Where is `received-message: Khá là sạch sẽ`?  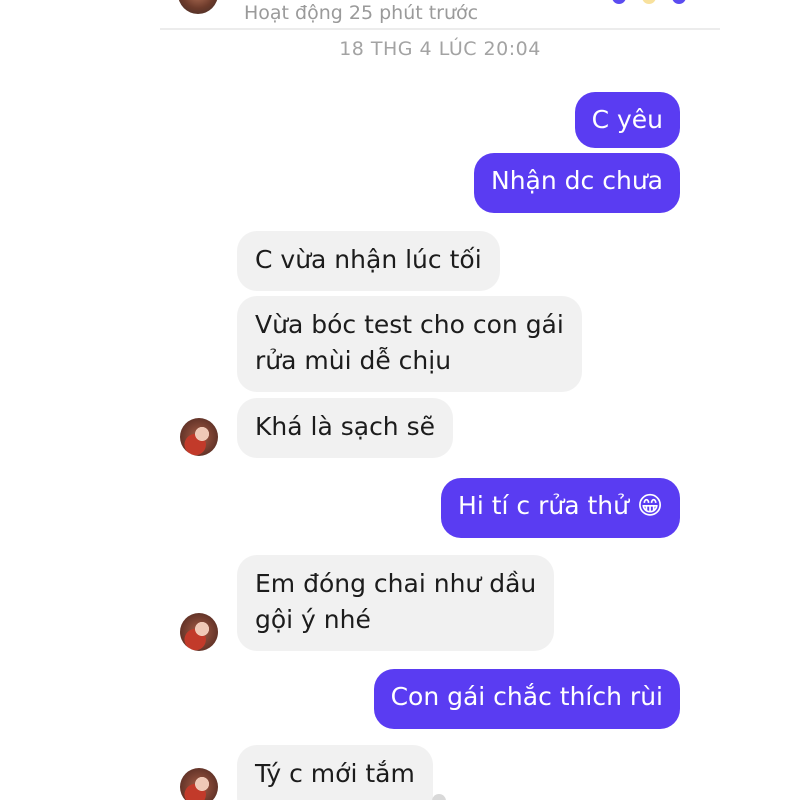
received-message: Khá là sạch sẽ is located at coordinates (345, 428).